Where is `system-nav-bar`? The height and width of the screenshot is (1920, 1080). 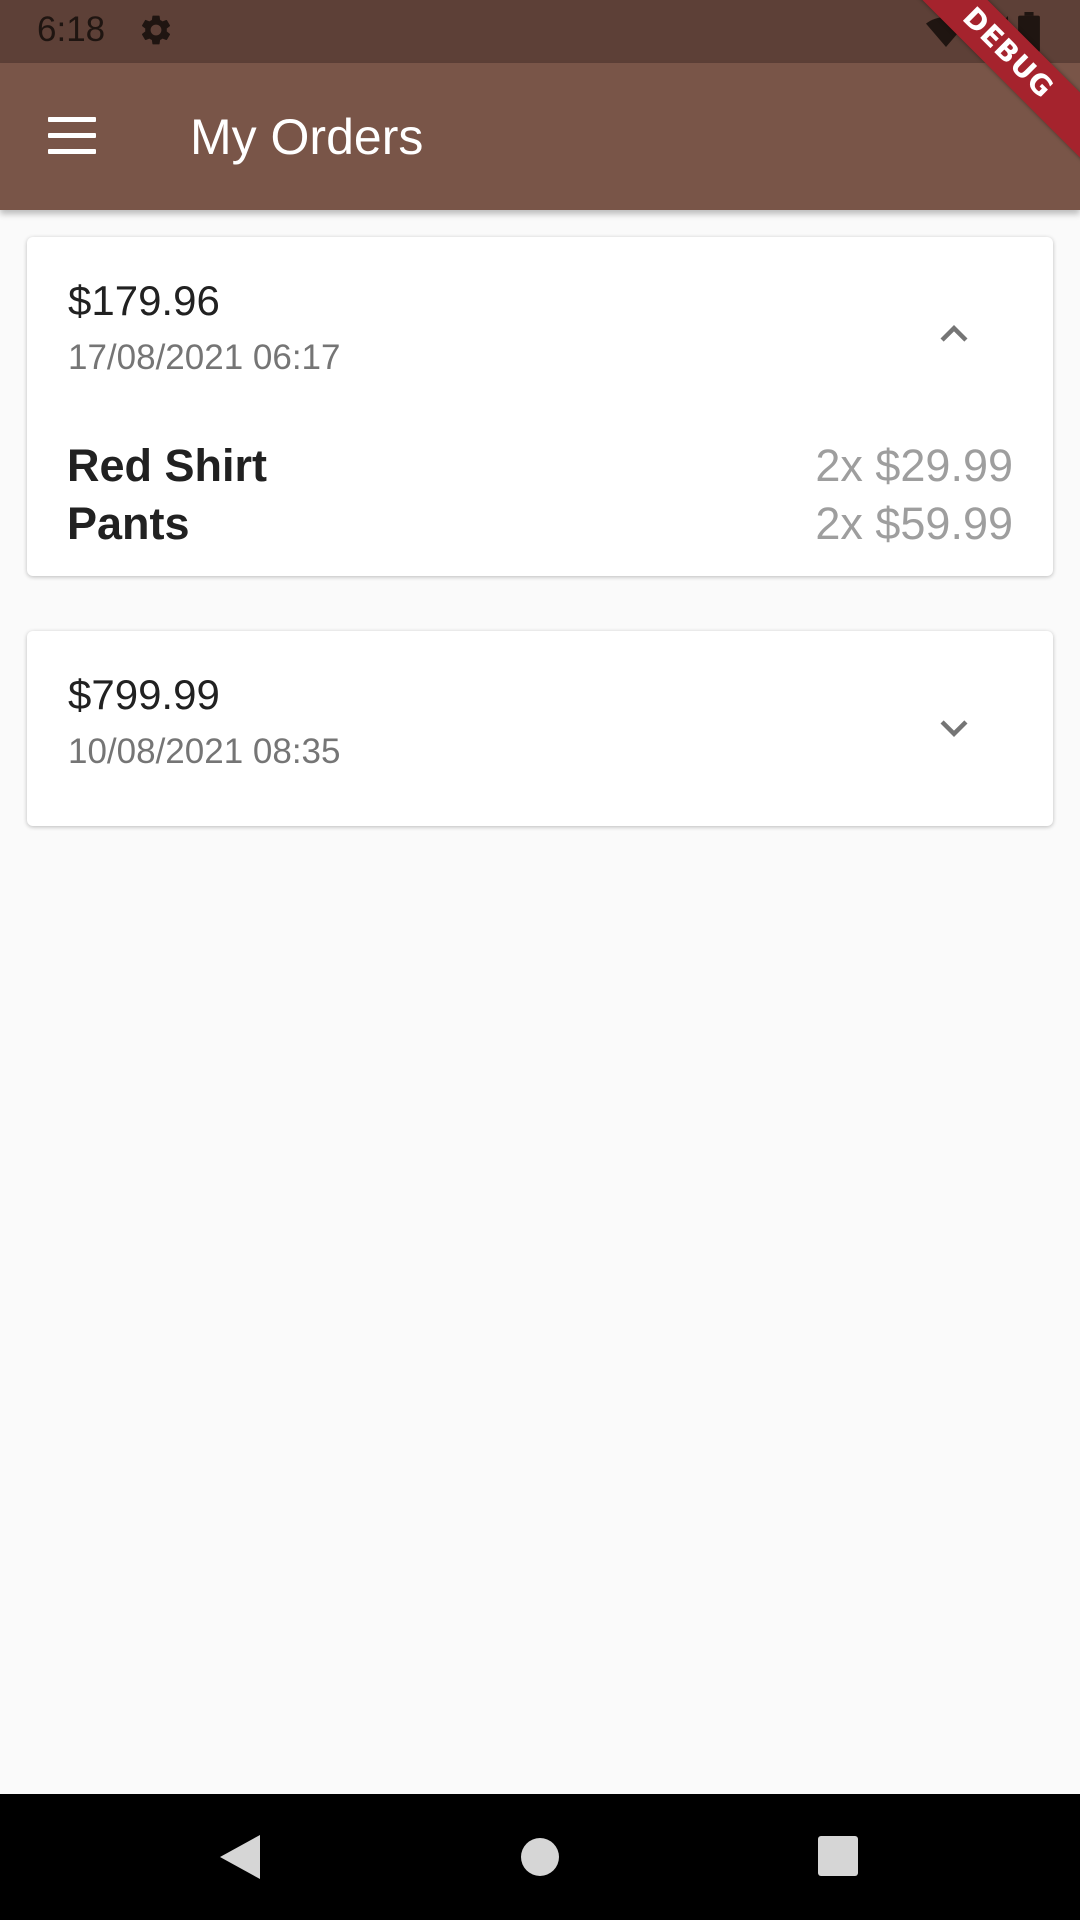
system-nav-bar is located at coordinates (540, 1857).